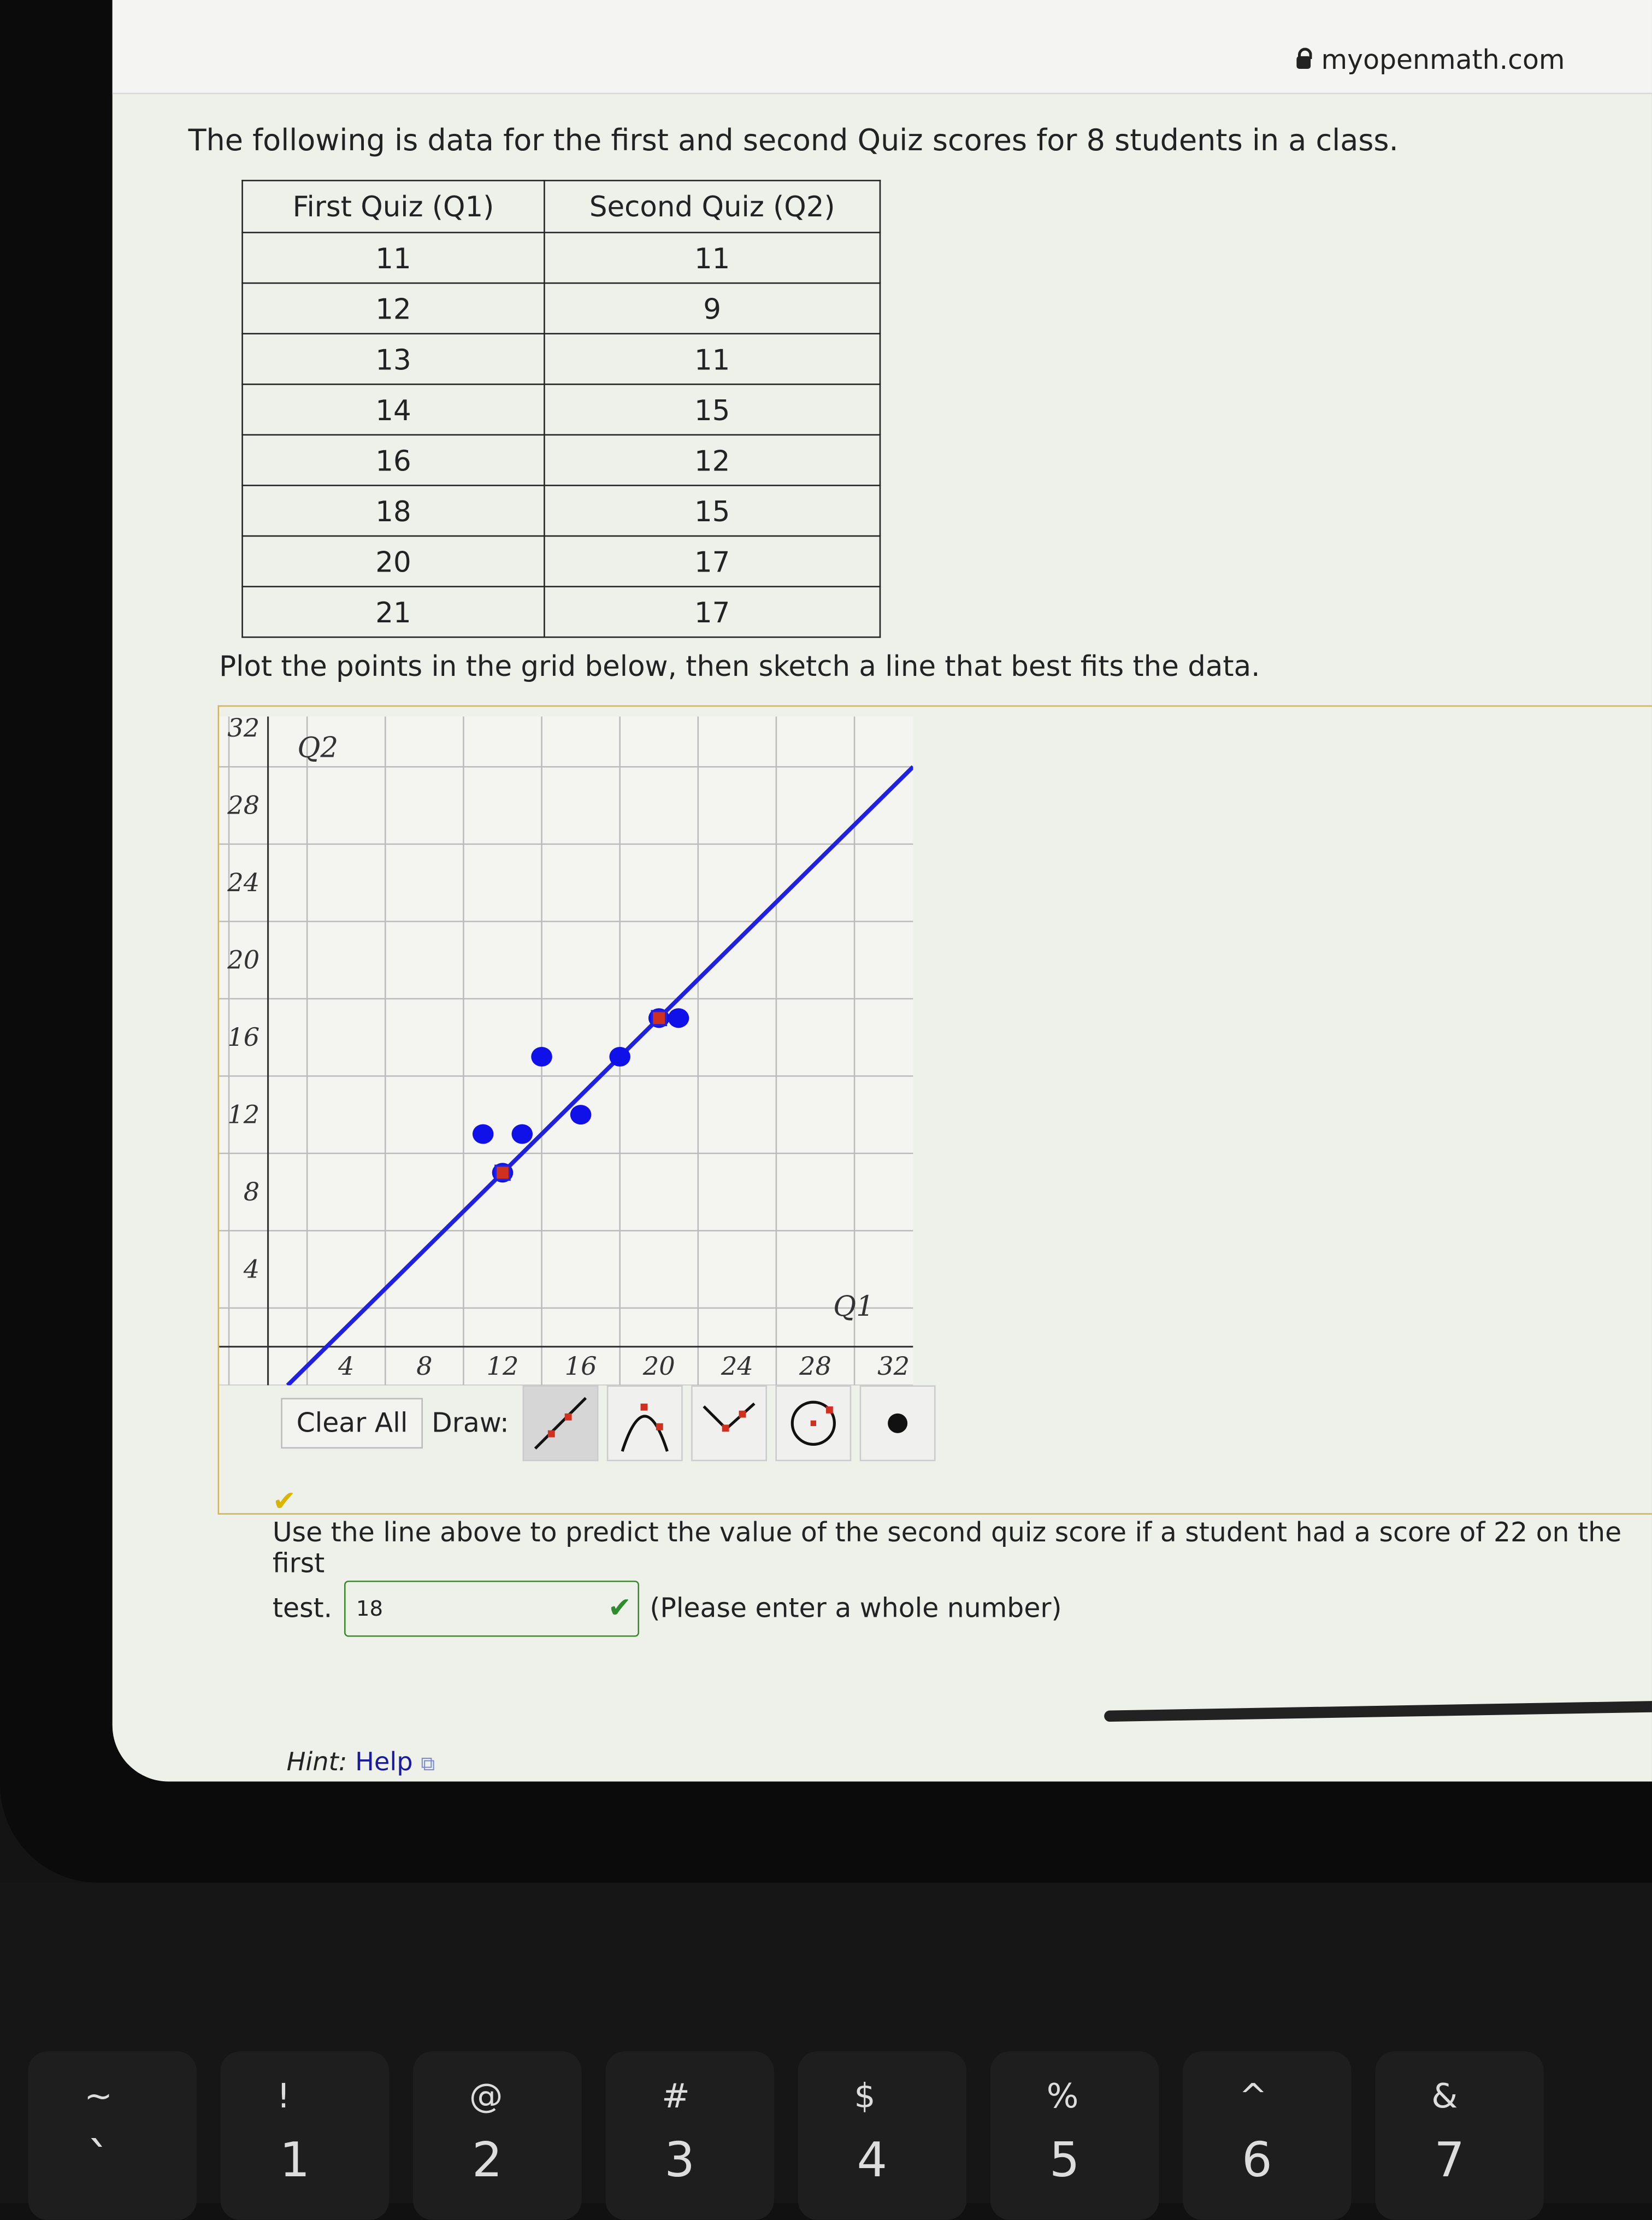  What do you see at coordinates (243, 960) in the screenshot?
I see `y-tick-label: 20` at bounding box center [243, 960].